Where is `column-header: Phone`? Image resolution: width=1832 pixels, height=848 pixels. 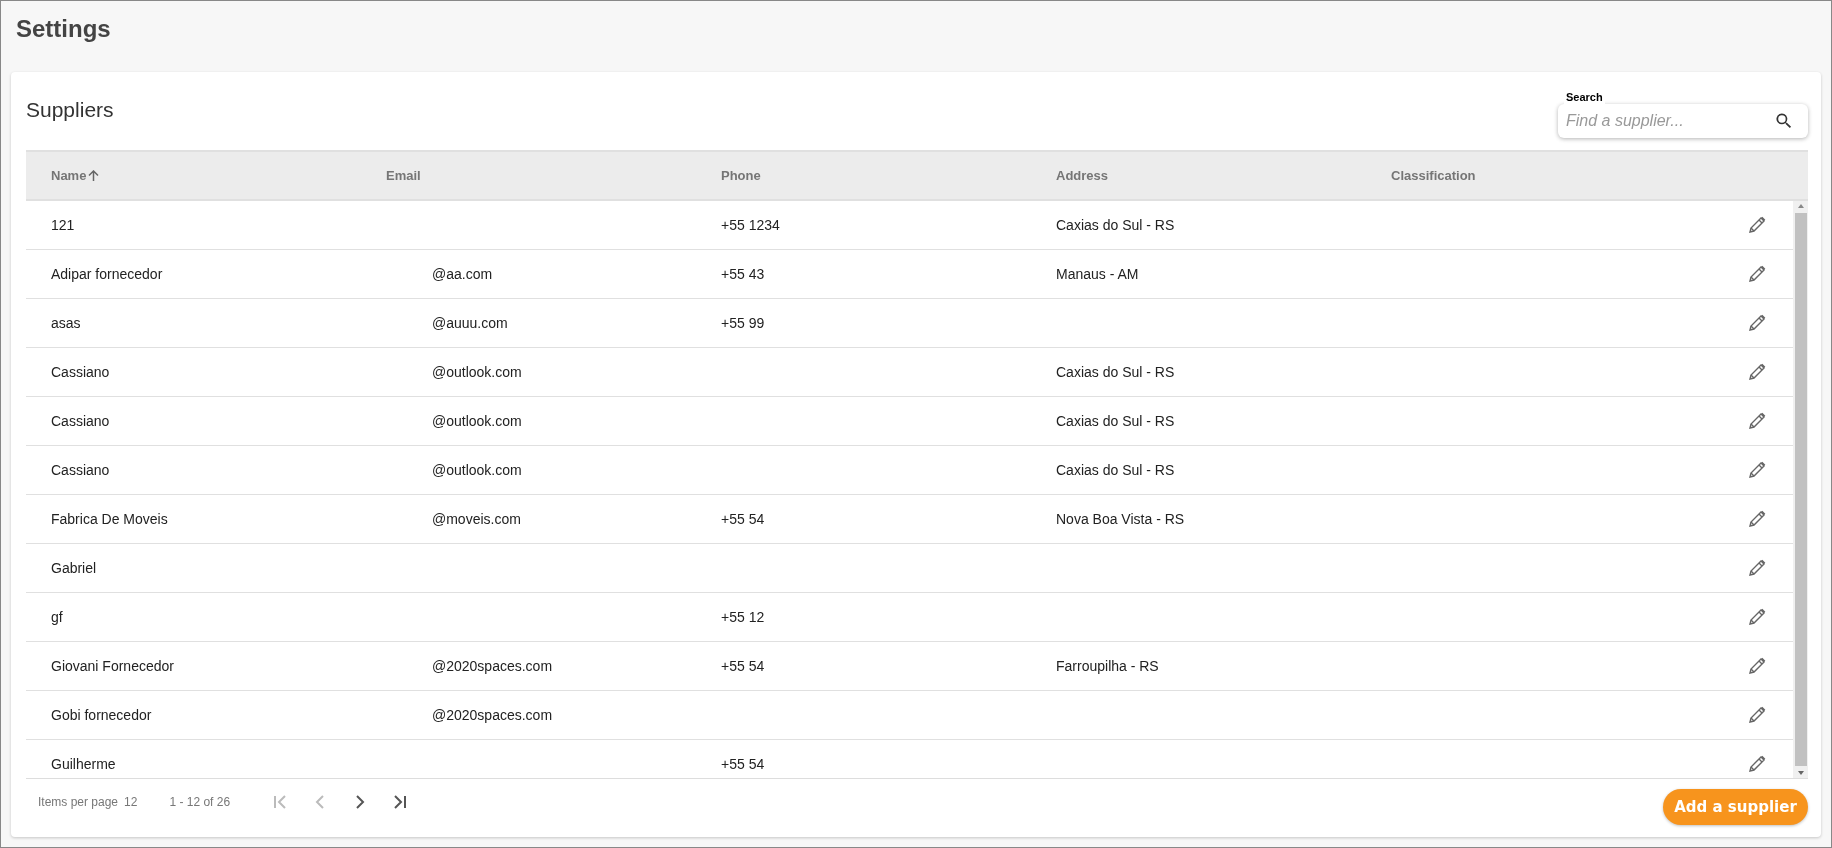 column-header: Phone is located at coordinates (741, 175).